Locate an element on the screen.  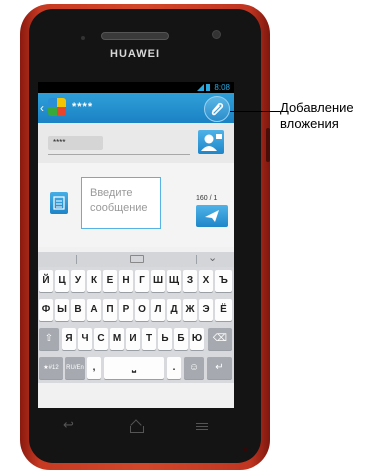
key: Ж is located at coordinates (190, 310).